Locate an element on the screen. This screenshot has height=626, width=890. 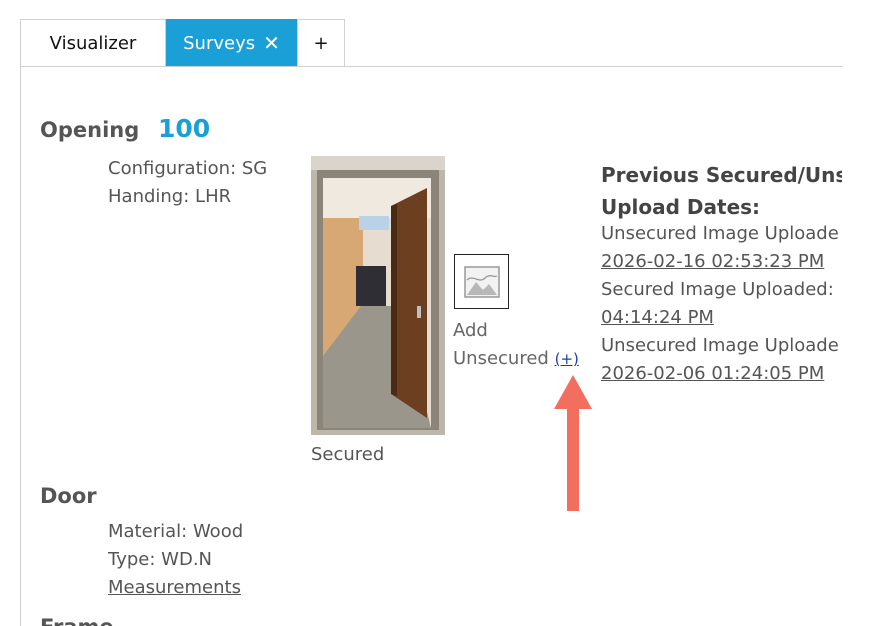
add-unsecured-label: Add Unsecured (+) is located at coordinates (516, 345).